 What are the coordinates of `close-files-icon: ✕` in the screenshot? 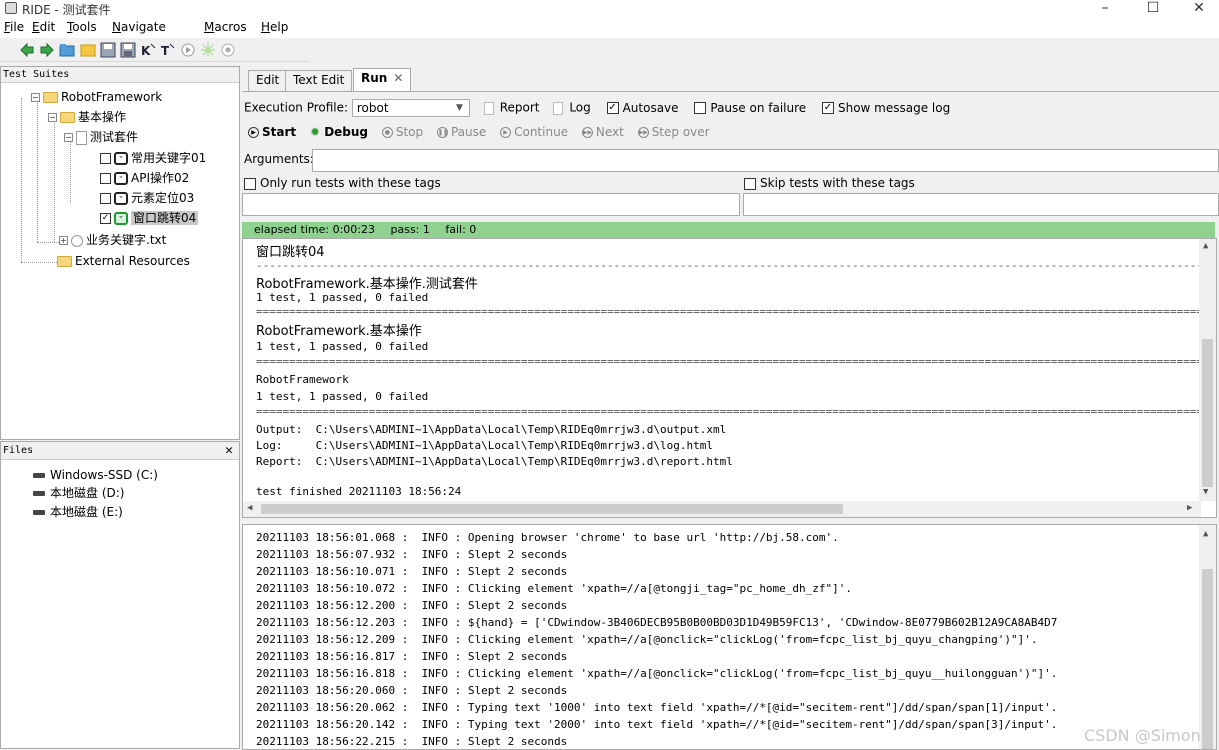 It's located at (229, 450).